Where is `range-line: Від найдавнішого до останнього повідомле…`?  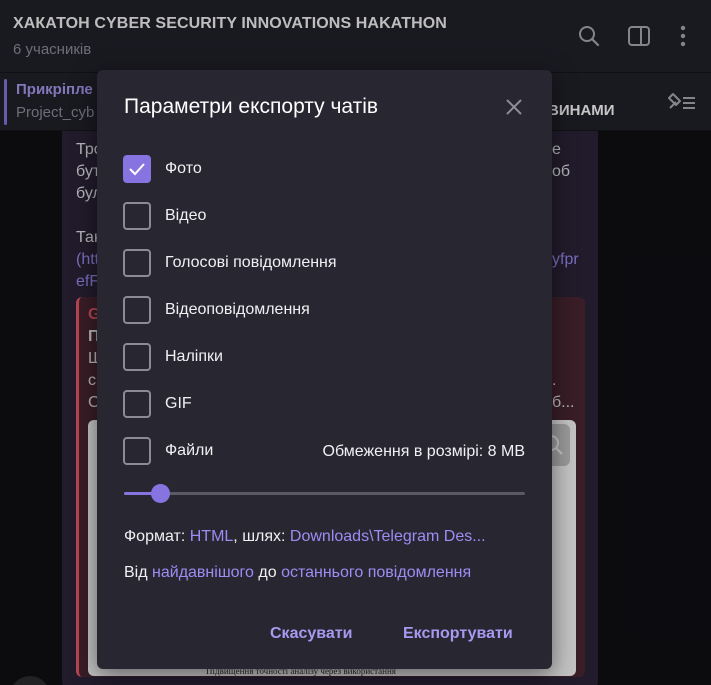 range-line: Від найдавнішого до останнього повідомле… is located at coordinates (297, 573).